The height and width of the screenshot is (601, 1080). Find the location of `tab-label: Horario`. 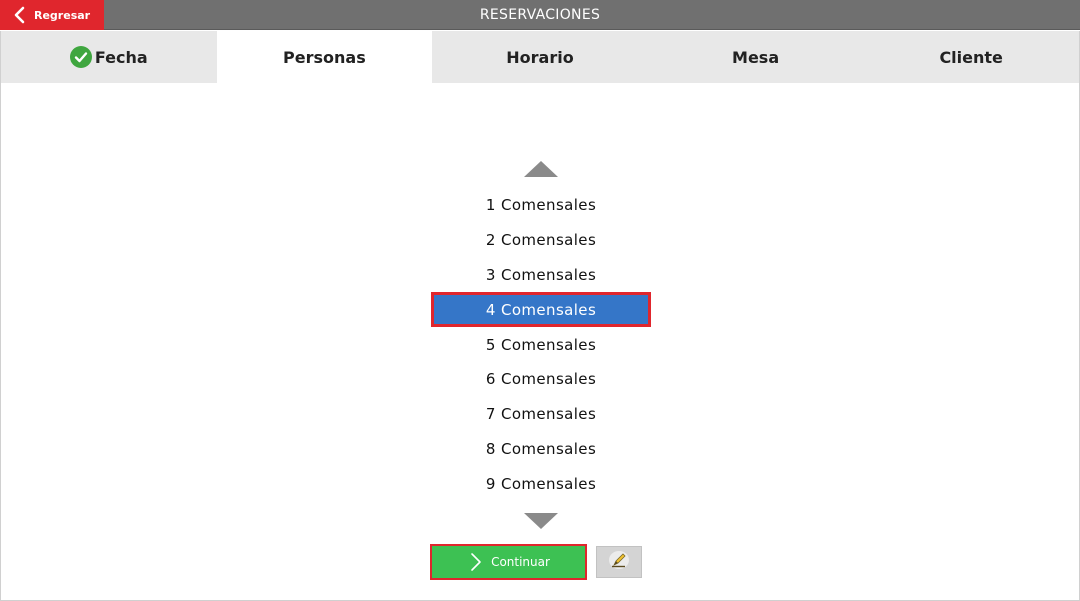

tab-label: Horario is located at coordinates (540, 57).